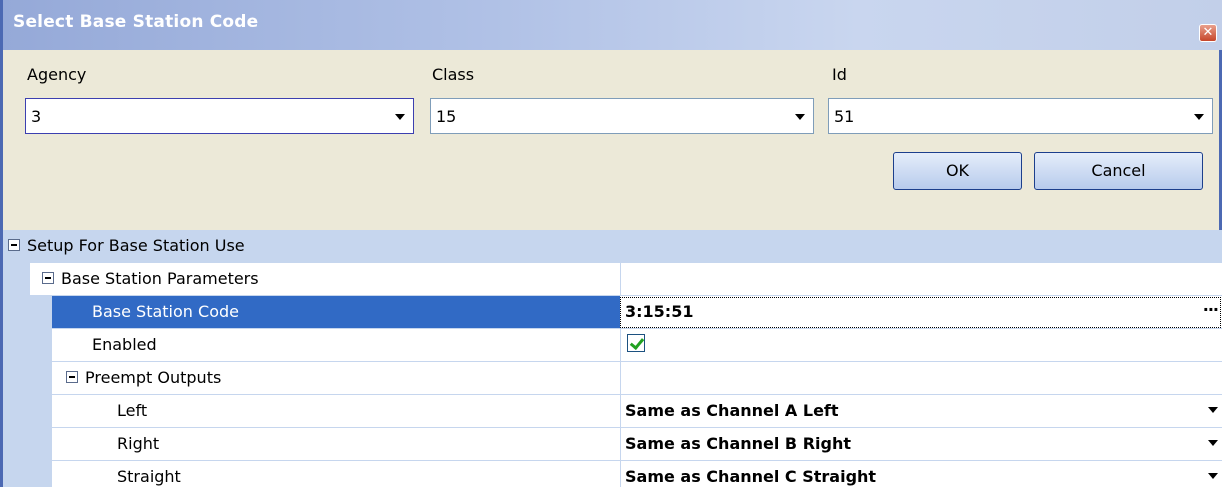 The width and height of the screenshot is (1222, 487). What do you see at coordinates (138, 443) in the screenshot?
I see `right-label: Right` at bounding box center [138, 443].